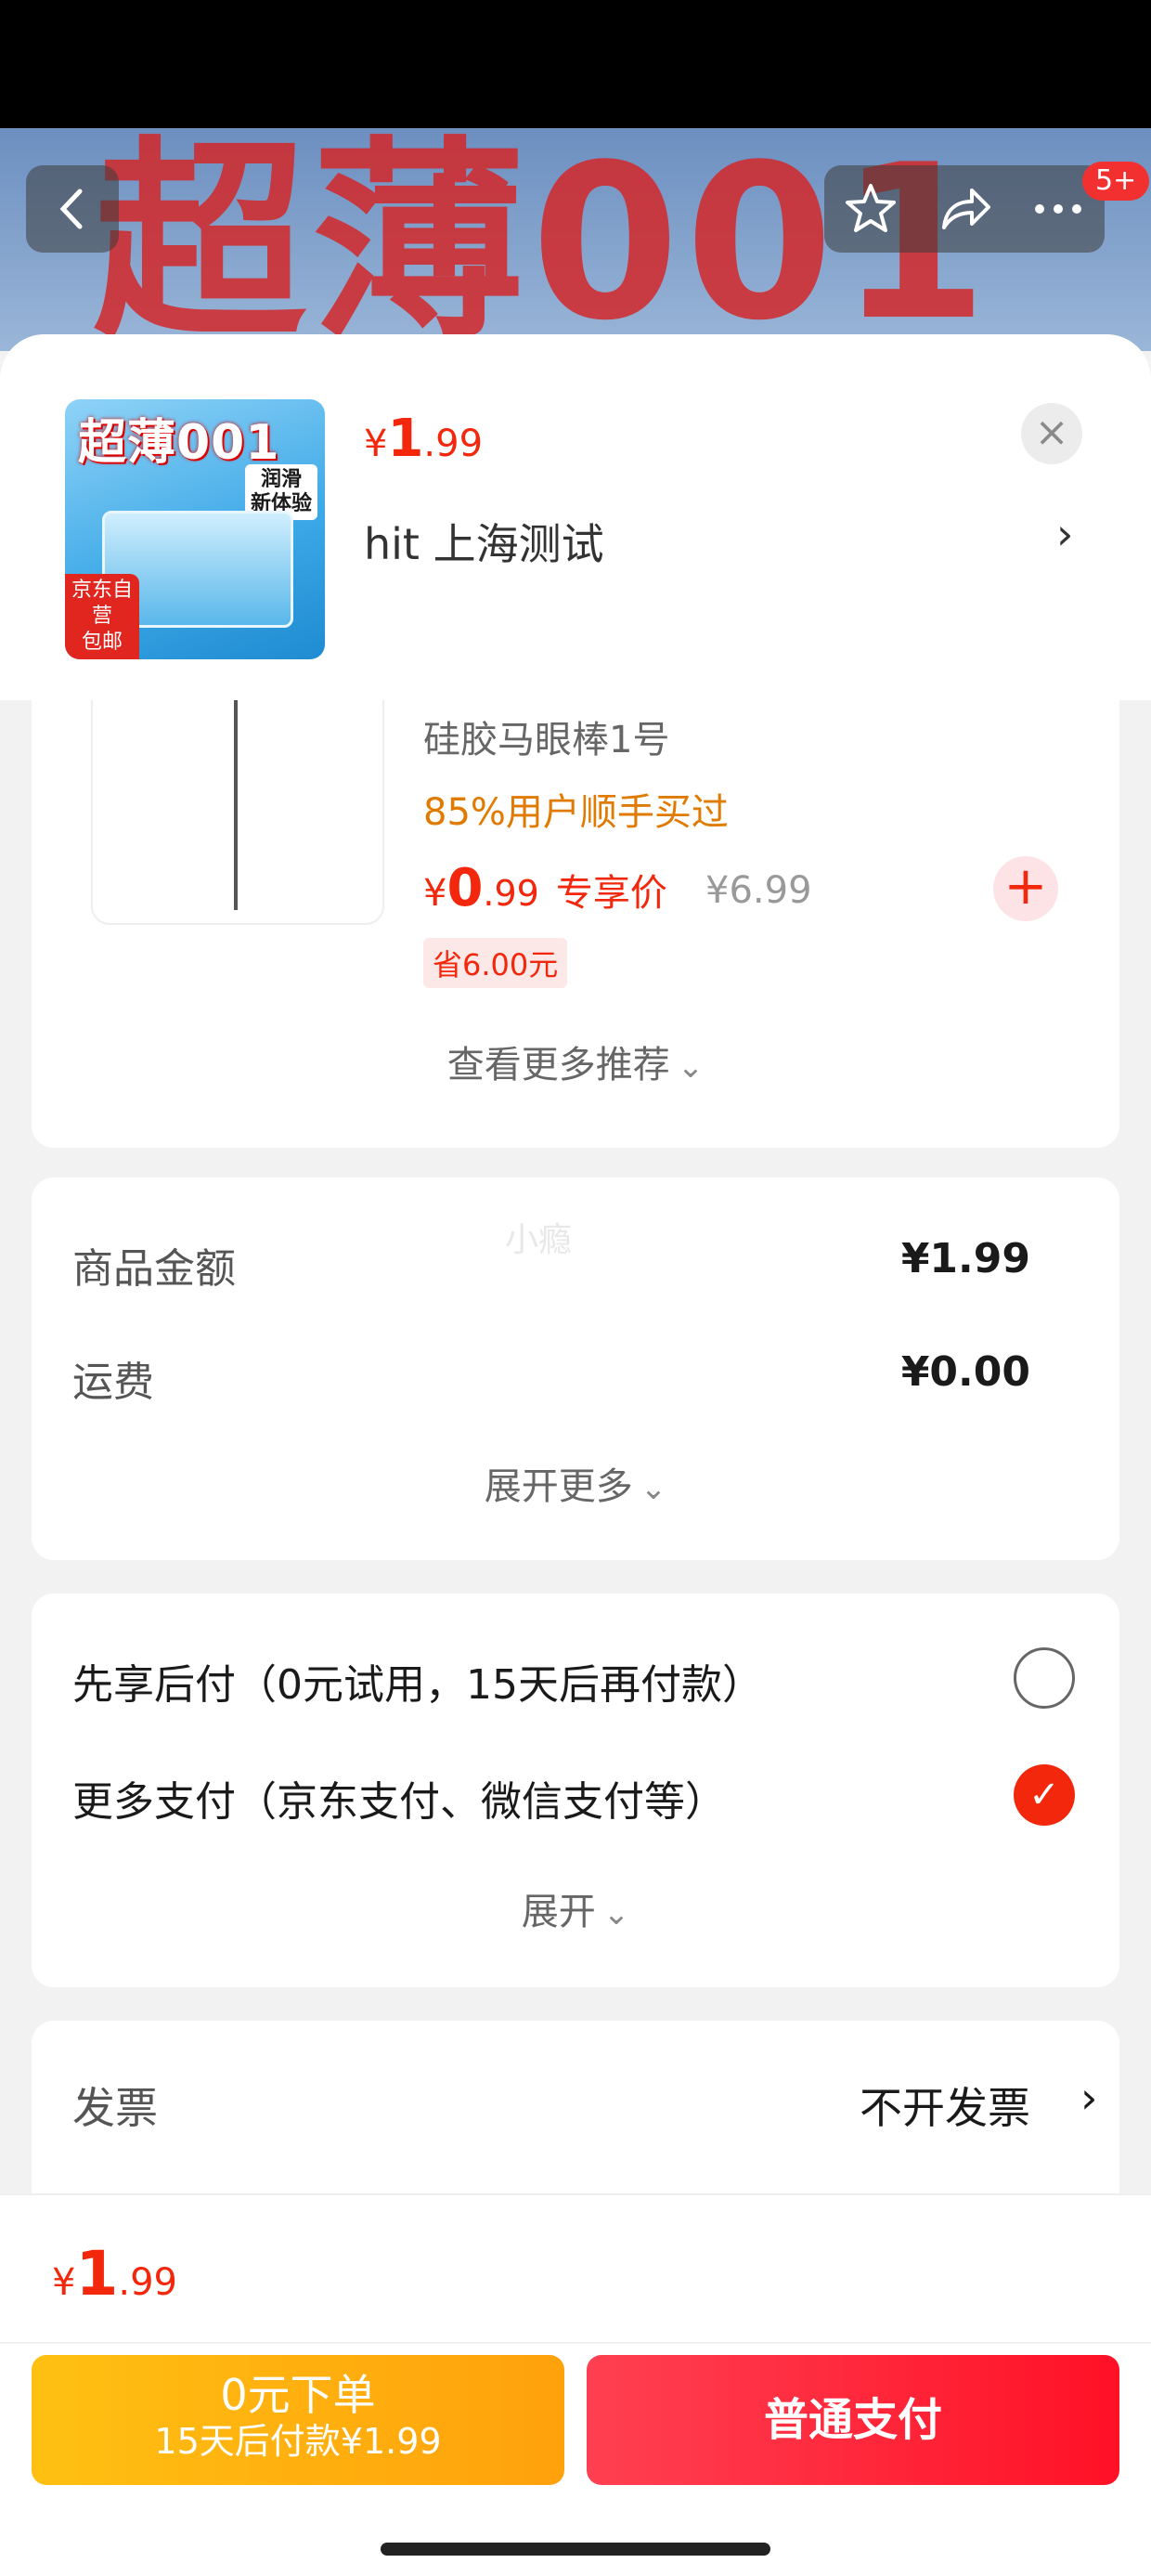  What do you see at coordinates (179, 443) in the screenshot?
I see `thumb-title: 超薄001` at bounding box center [179, 443].